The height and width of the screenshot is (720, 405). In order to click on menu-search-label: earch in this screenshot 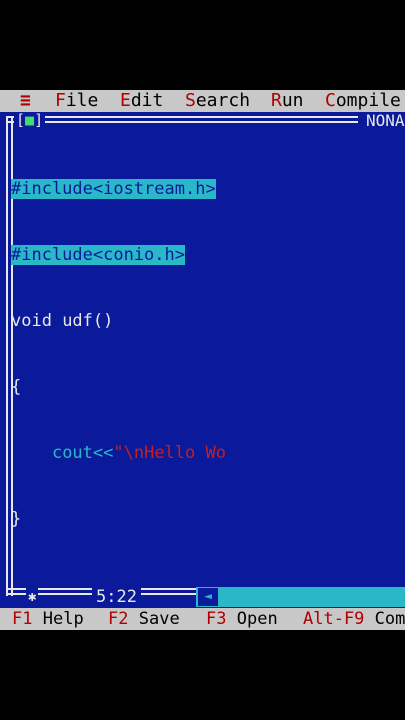, I will do `click(223, 100)`.